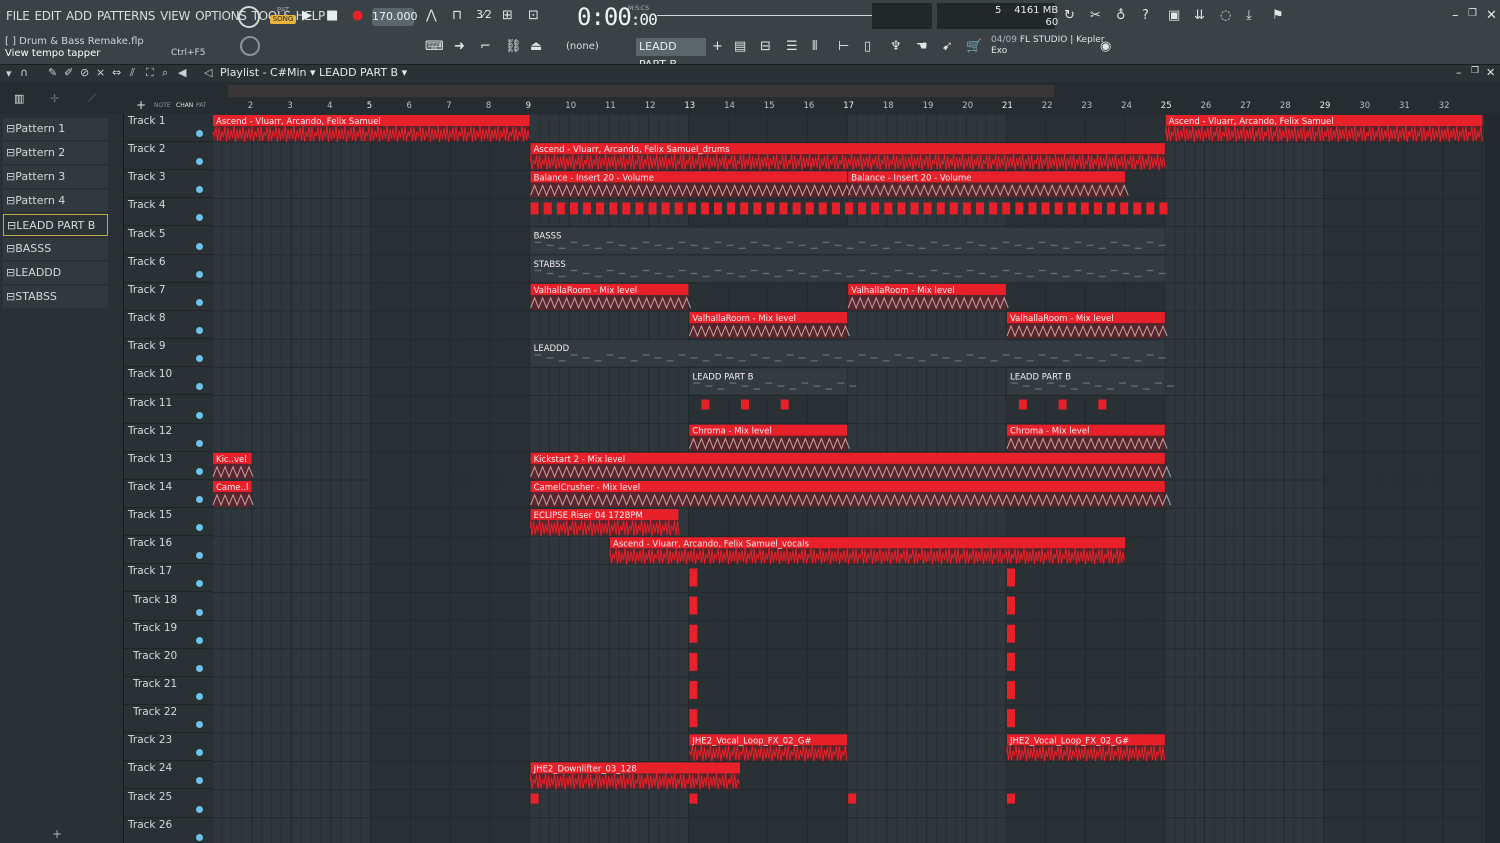 The height and width of the screenshot is (843, 1500). I want to click on picker-item-pattern-1: ⊟Pattern 1, so click(55, 129).